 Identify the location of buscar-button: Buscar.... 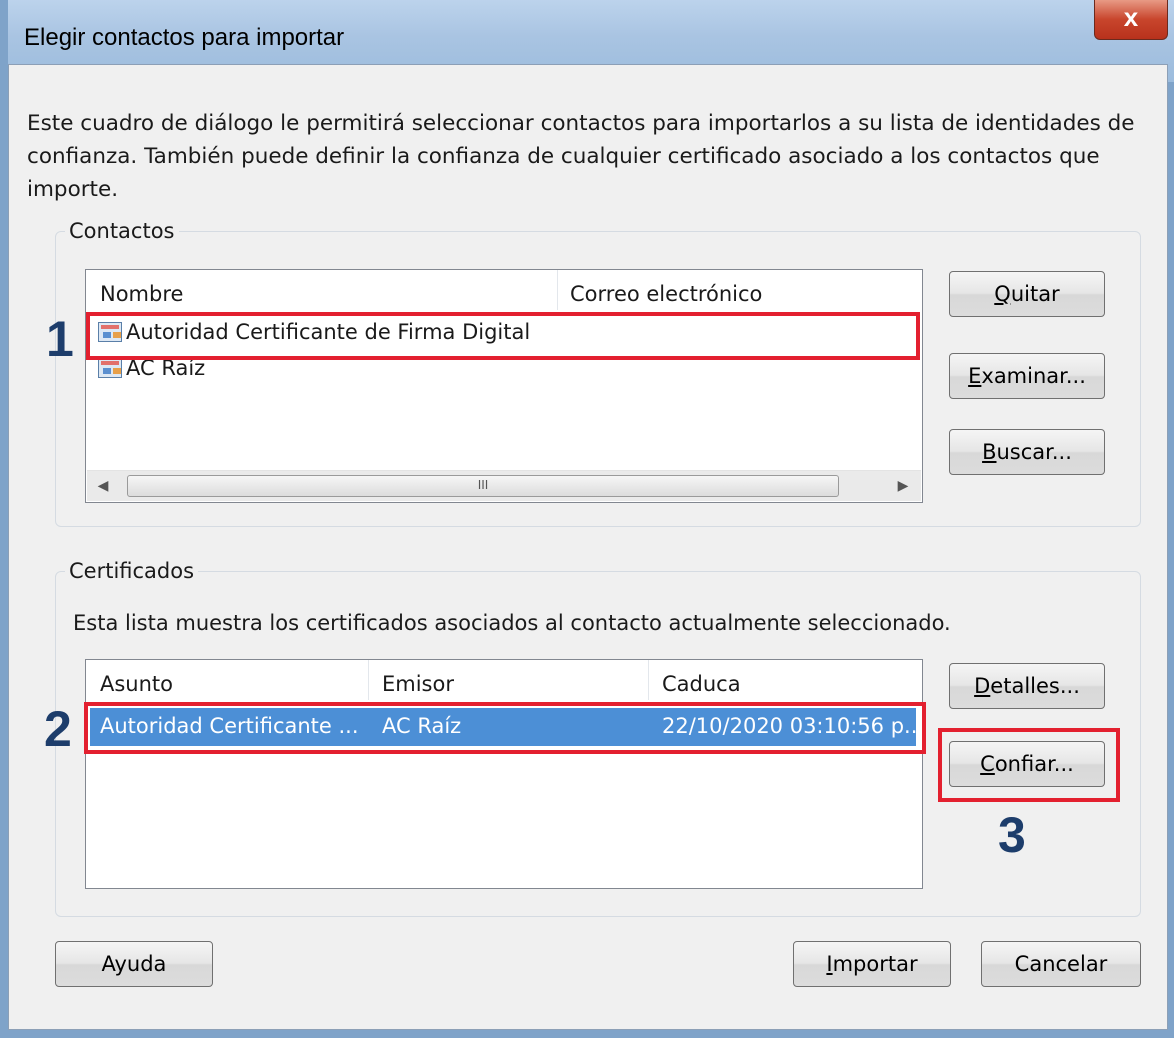
(1027, 452).